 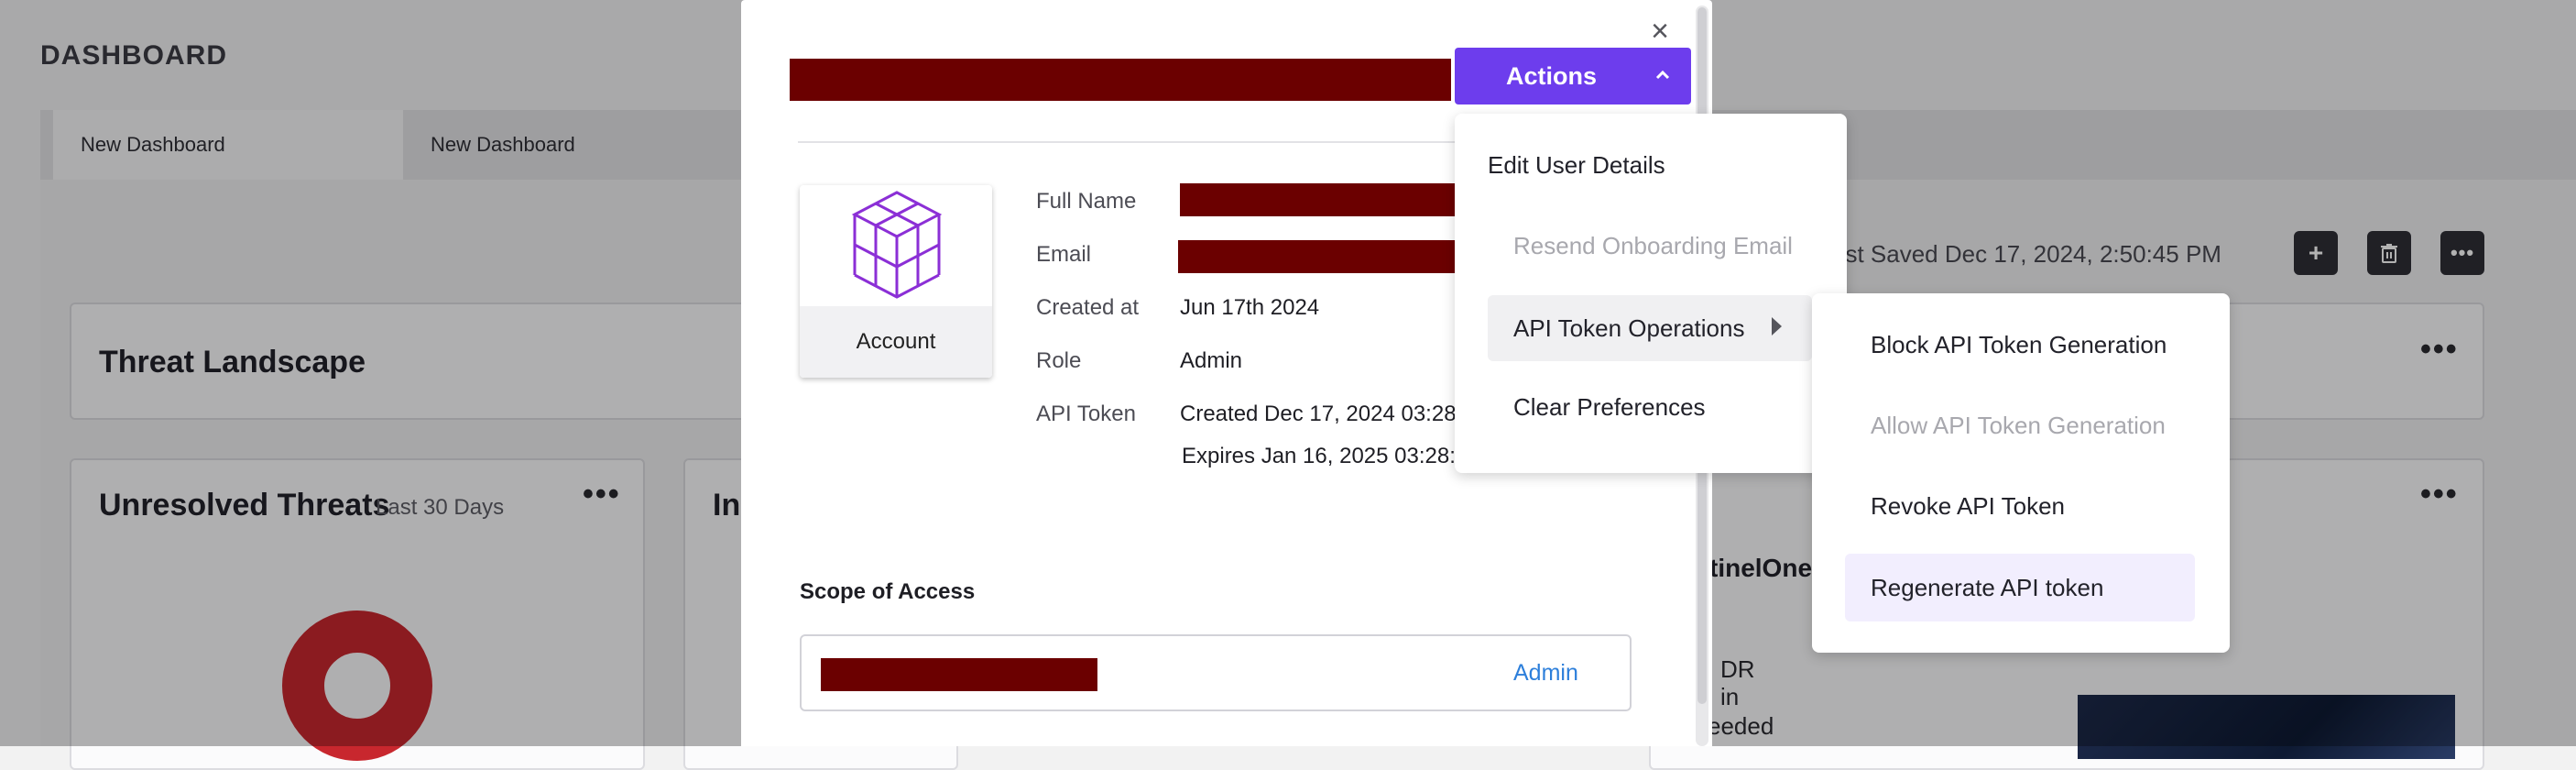 I want to click on menu-item-allow-api-token-generation: Allow API Token Generation, so click(x=2019, y=425).